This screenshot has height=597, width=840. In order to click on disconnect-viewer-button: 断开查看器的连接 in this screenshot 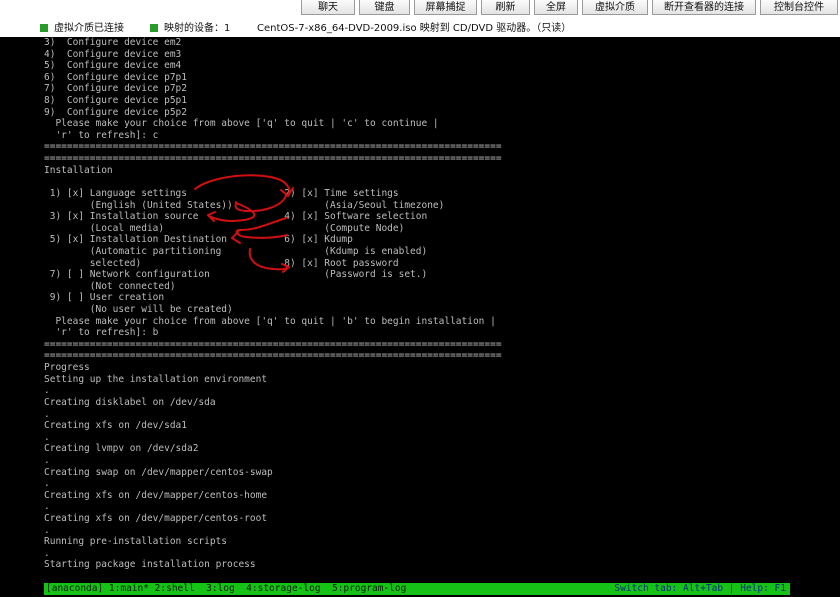, I will do `click(704, 7)`.